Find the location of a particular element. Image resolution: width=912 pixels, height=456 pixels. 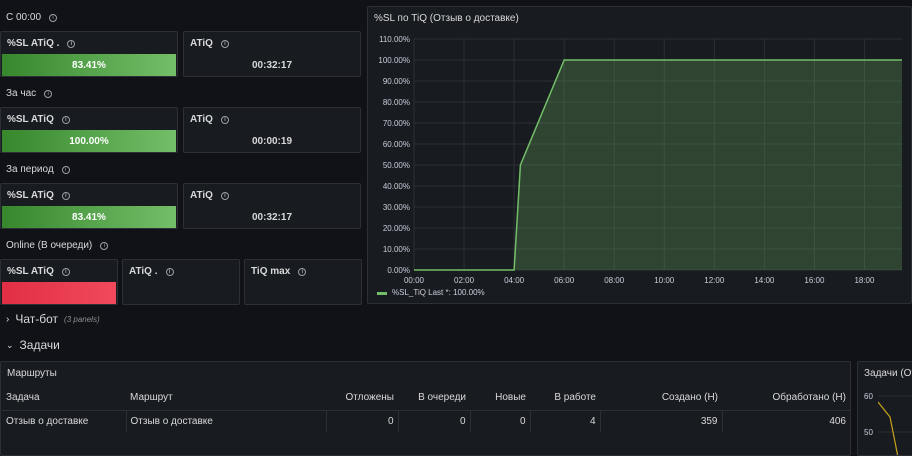

table-title: Маршруты is located at coordinates (32, 373).